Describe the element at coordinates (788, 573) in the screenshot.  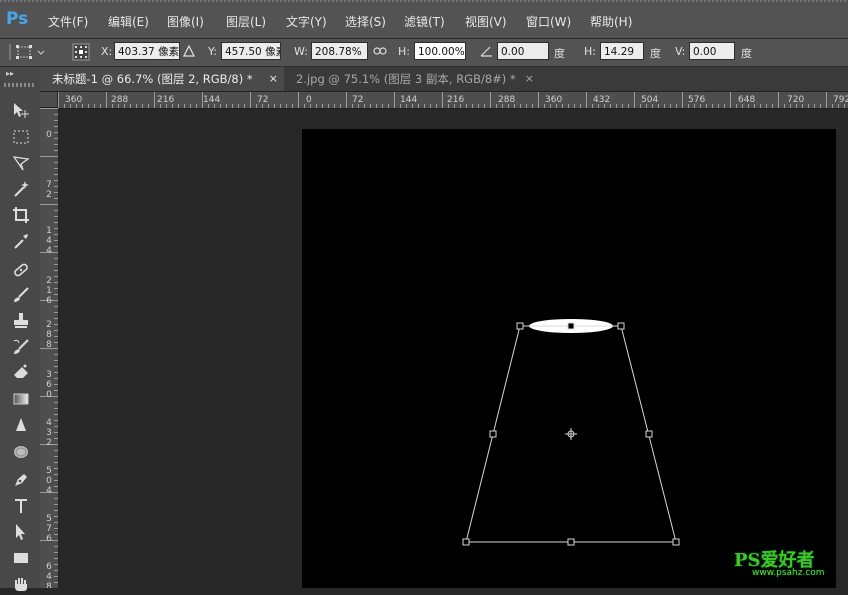
I see `watermark-url: www.psahz.com` at that location.